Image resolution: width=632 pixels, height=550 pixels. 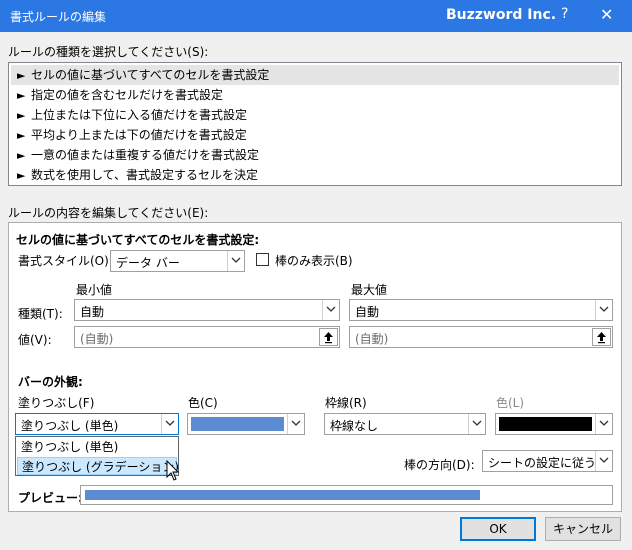 I want to click on border-color-picker, so click(x=554, y=424).